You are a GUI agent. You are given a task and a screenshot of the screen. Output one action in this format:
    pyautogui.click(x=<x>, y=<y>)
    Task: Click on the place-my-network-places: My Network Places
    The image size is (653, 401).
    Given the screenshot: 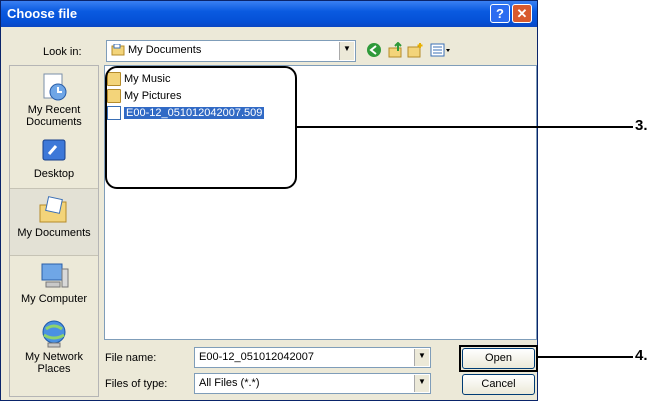 What is the action you would take?
    pyautogui.click(x=54, y=347)
    